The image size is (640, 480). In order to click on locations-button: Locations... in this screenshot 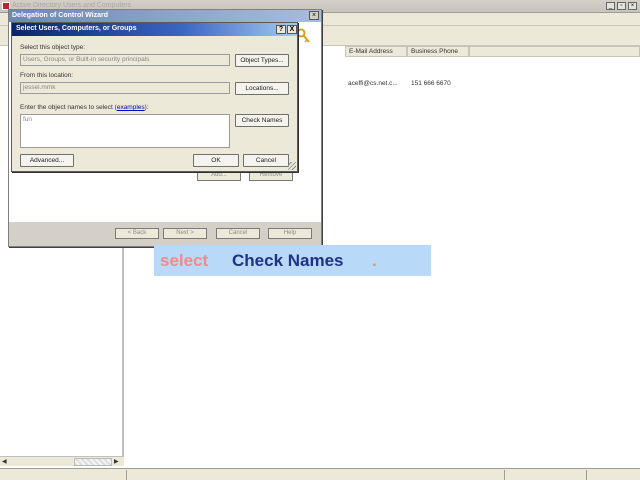, I will do `click(262, 88)`.